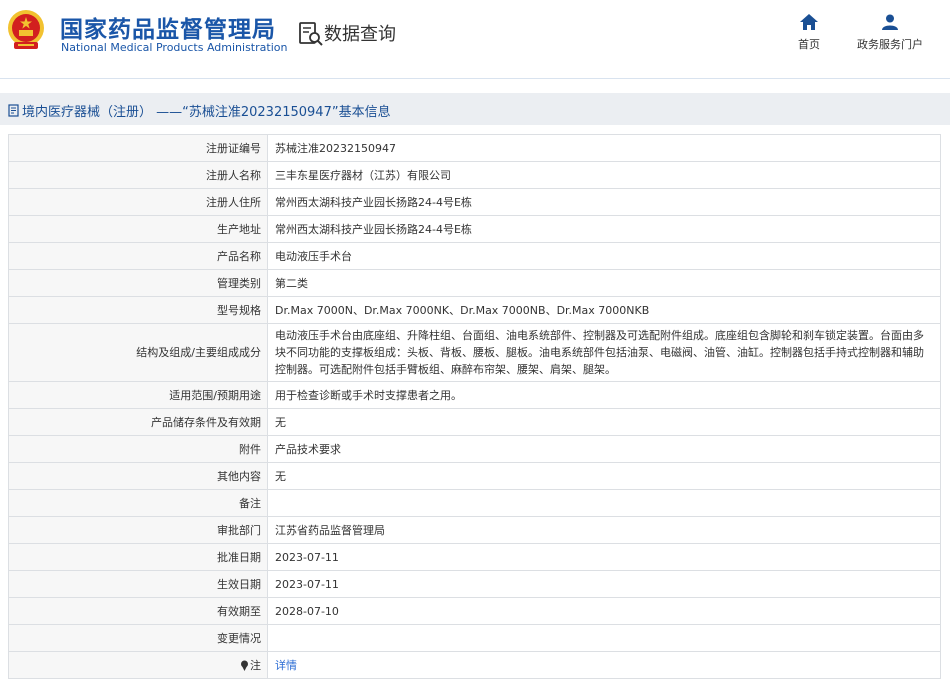 This screenshot has height=693, width=950. I want to click on table-row: 产品储存条件及有效期无, so click(474, 422).